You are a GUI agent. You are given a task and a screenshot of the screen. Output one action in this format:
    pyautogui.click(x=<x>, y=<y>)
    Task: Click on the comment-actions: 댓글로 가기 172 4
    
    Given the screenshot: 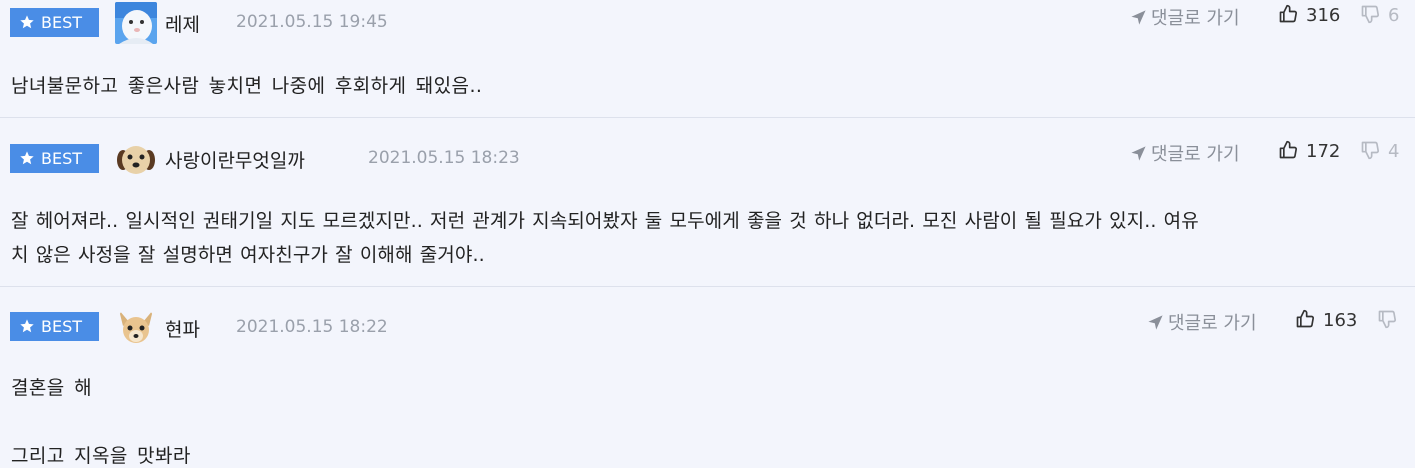 What is the action you would take?
    pyautogui.click(x=1272, y=153)
    